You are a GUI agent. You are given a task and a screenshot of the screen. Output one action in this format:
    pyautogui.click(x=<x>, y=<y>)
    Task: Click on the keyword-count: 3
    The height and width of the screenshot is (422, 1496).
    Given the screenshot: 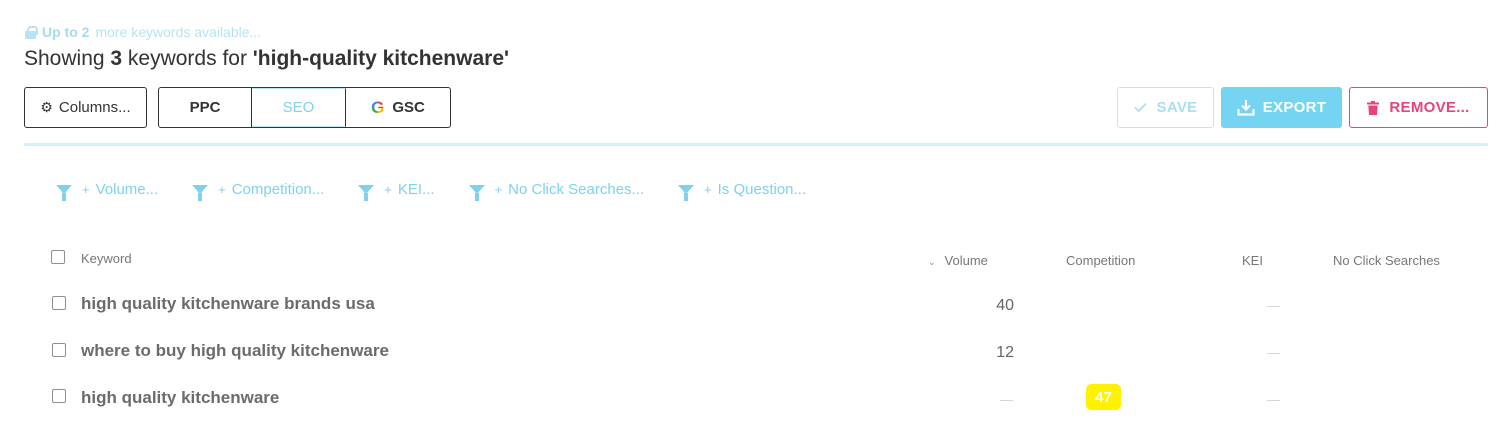 What is the action you would take?
    pyautogui.click(x=116, y=58)
    